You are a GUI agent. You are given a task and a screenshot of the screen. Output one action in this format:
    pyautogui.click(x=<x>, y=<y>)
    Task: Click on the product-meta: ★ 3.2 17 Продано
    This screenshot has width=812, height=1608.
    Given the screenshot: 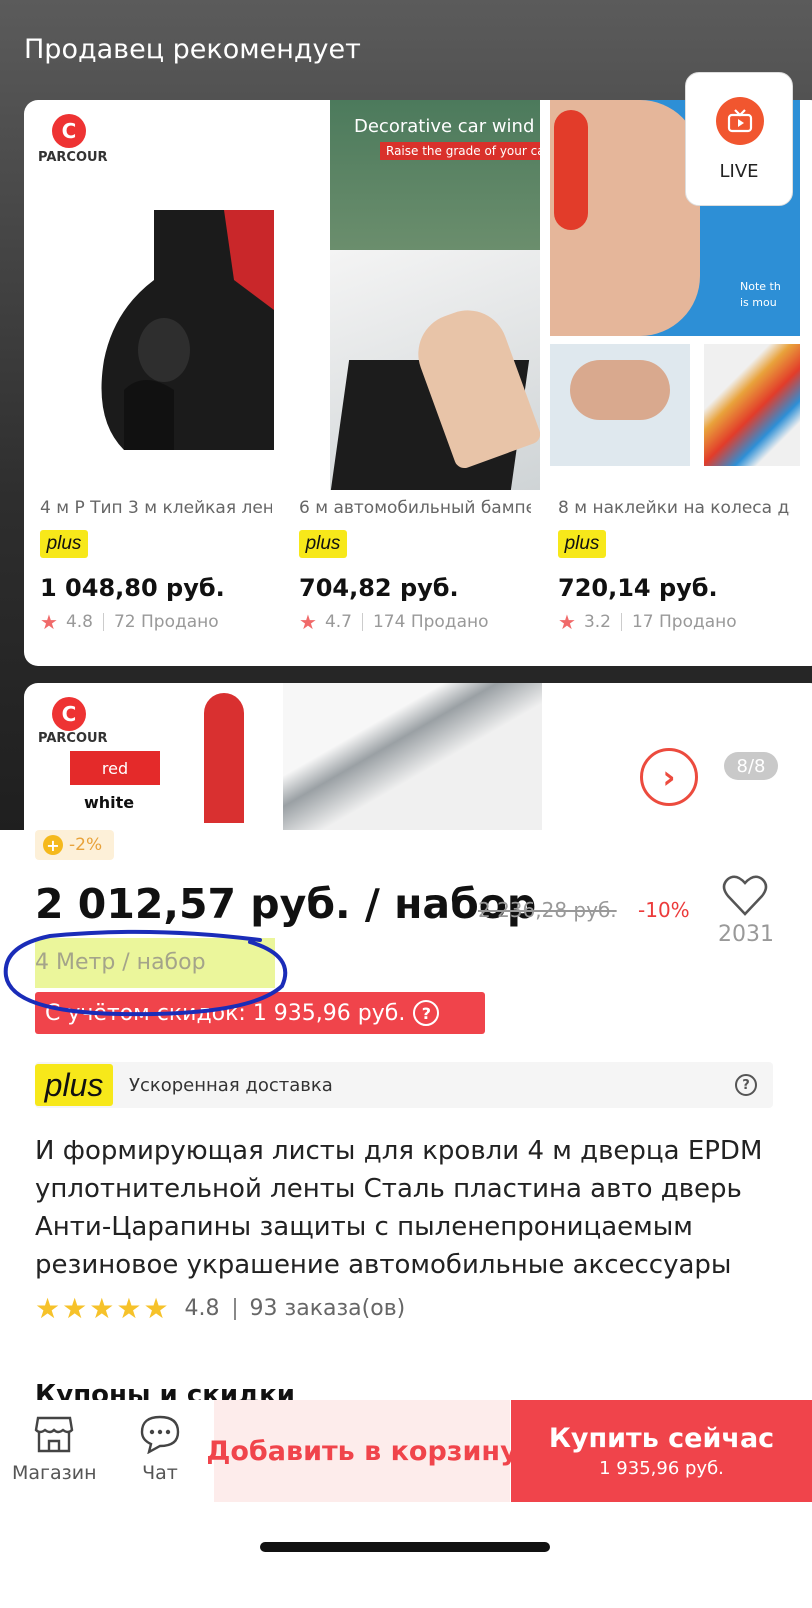 What is the action you would take?
    pyautogui.click(x=647, y=622)
    